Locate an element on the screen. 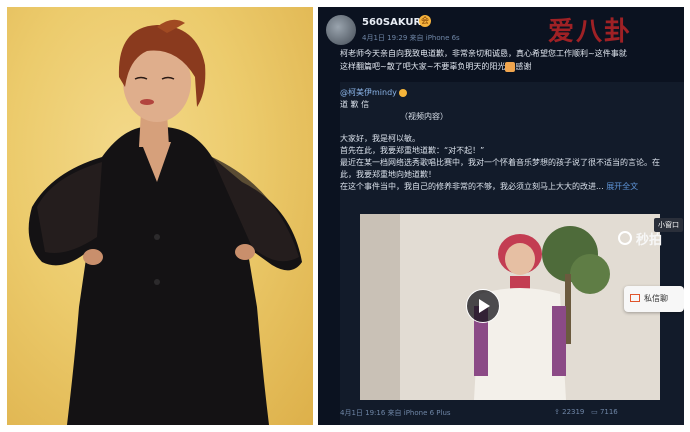  private-message-label: 私信聊 is located at coordinates (656, 298).